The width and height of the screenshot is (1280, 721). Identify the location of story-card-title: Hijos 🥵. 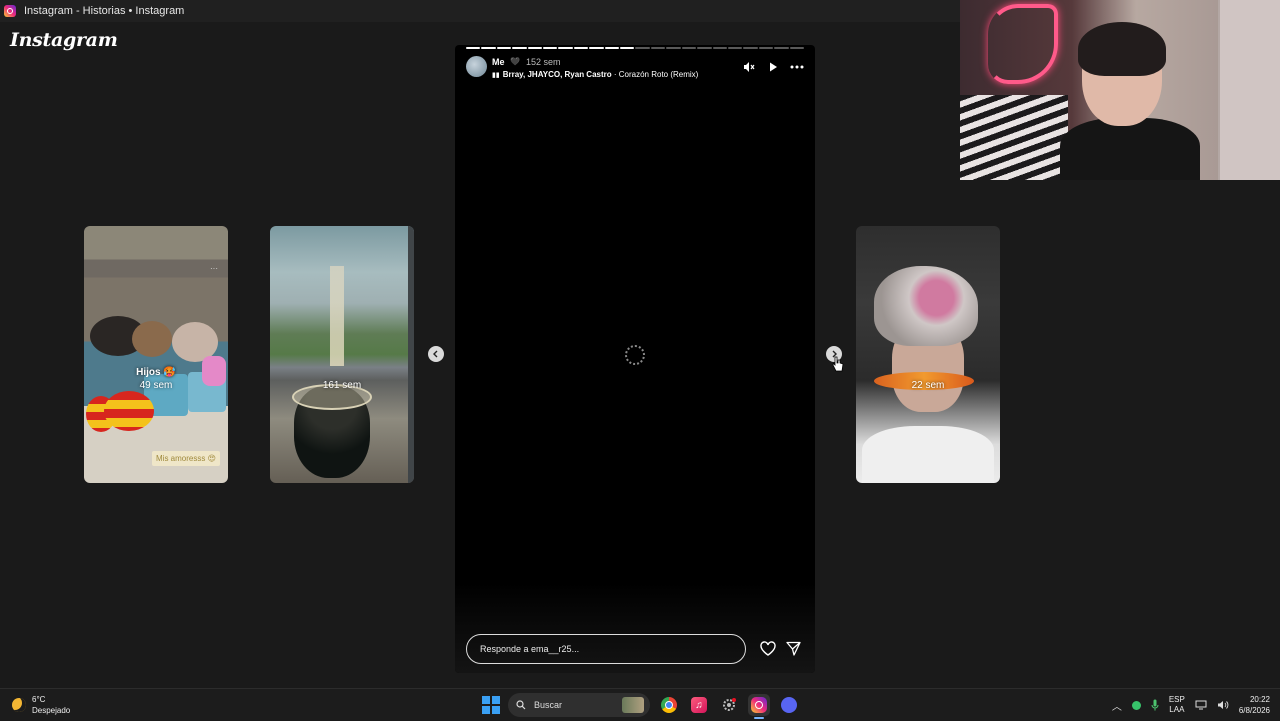
(156, 372).